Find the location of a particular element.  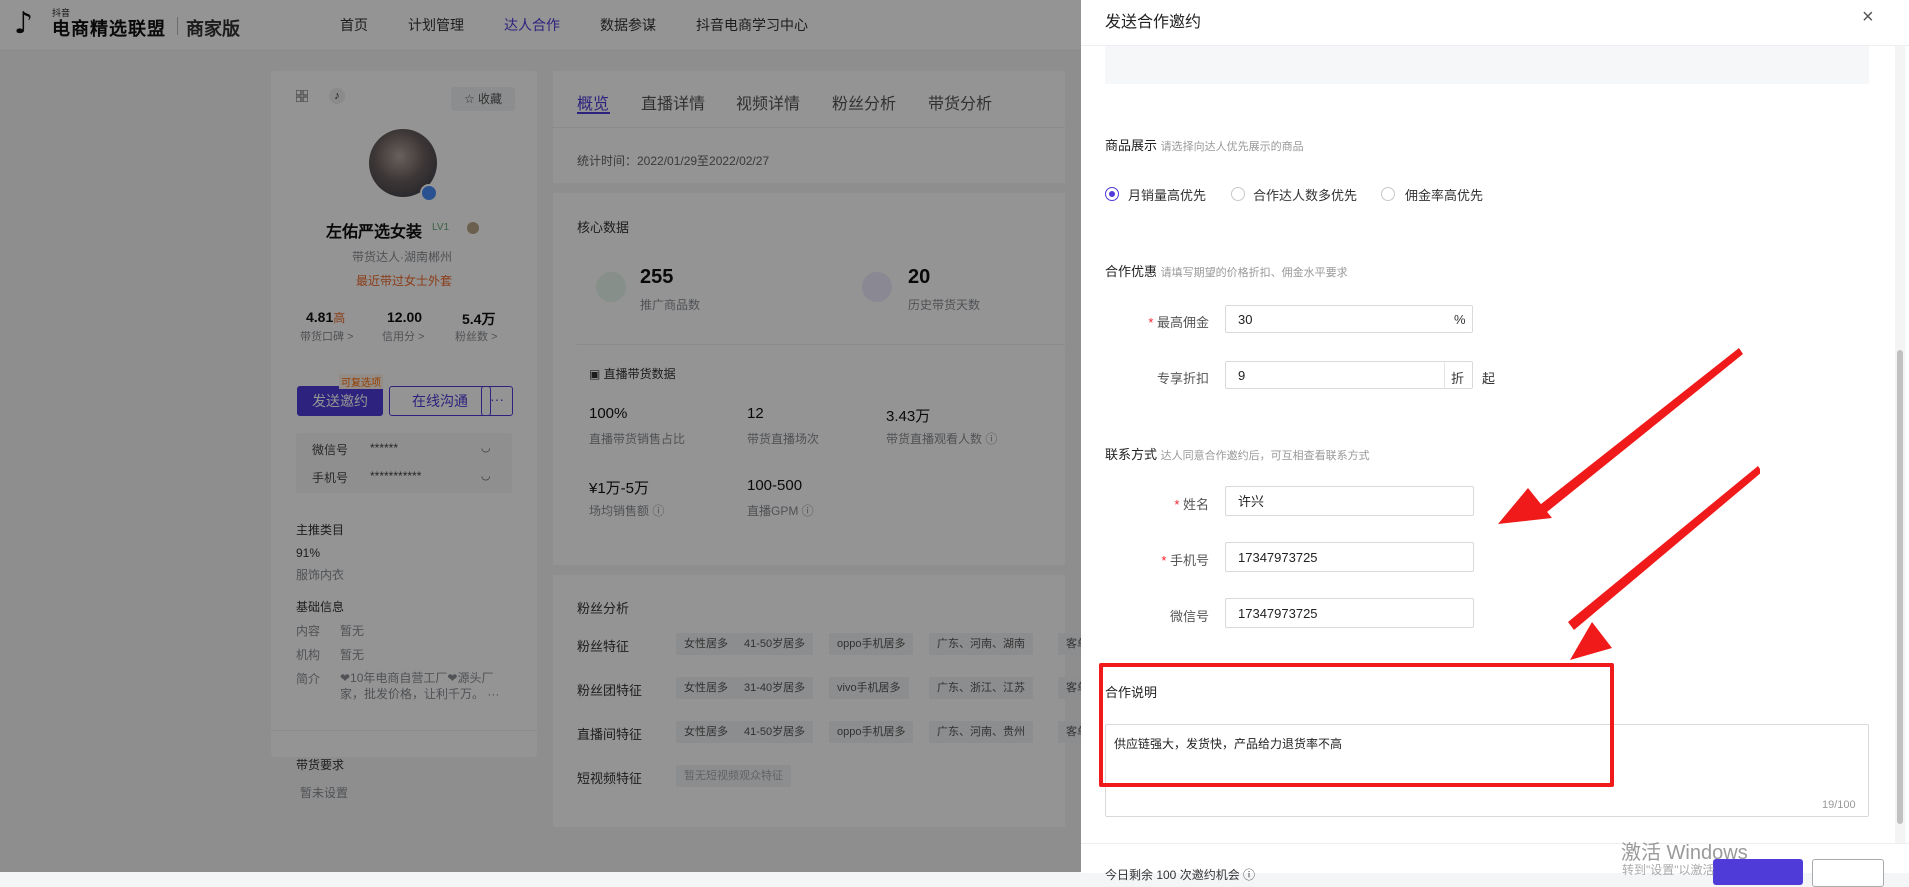

annotation-arrows is located at coordinates (1629, 504).